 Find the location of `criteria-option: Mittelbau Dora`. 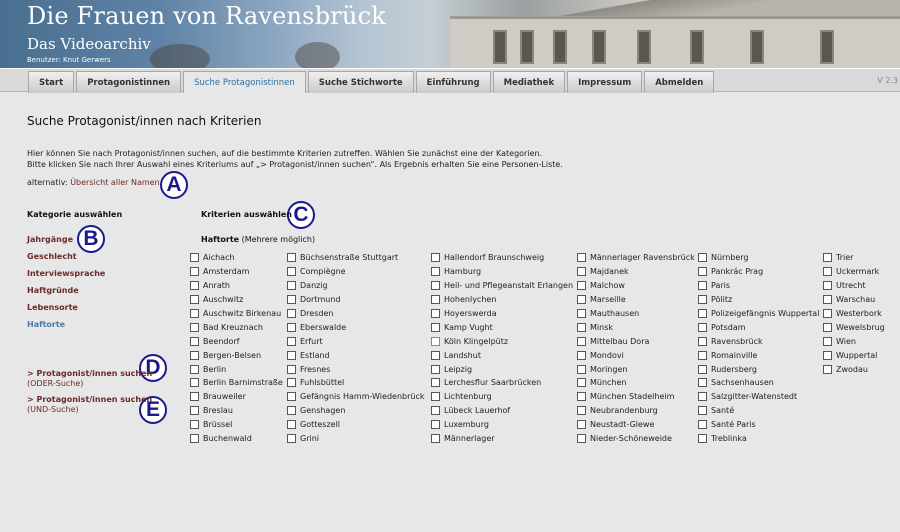

criteria-option: Mittelbau Dora is located at coordinates (636, 341).